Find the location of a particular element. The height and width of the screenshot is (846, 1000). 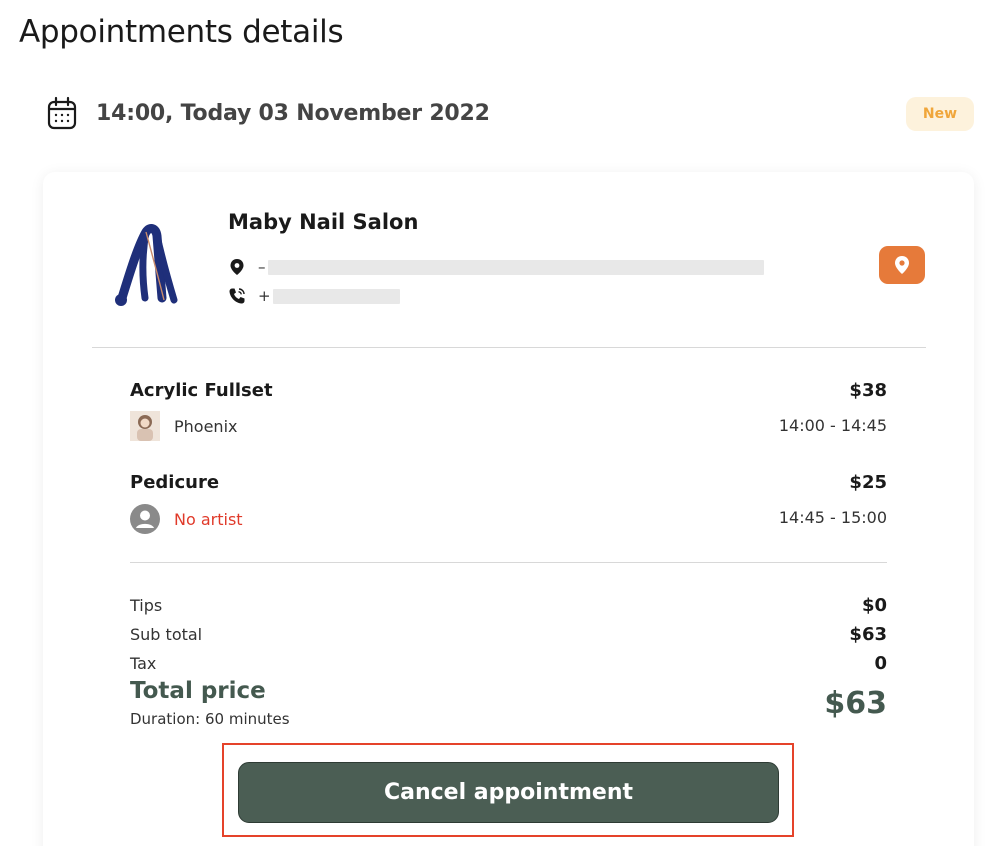

appointment-datetime-row: 14:00, Today 03 November 2022 is located at coordinates (268, 113).